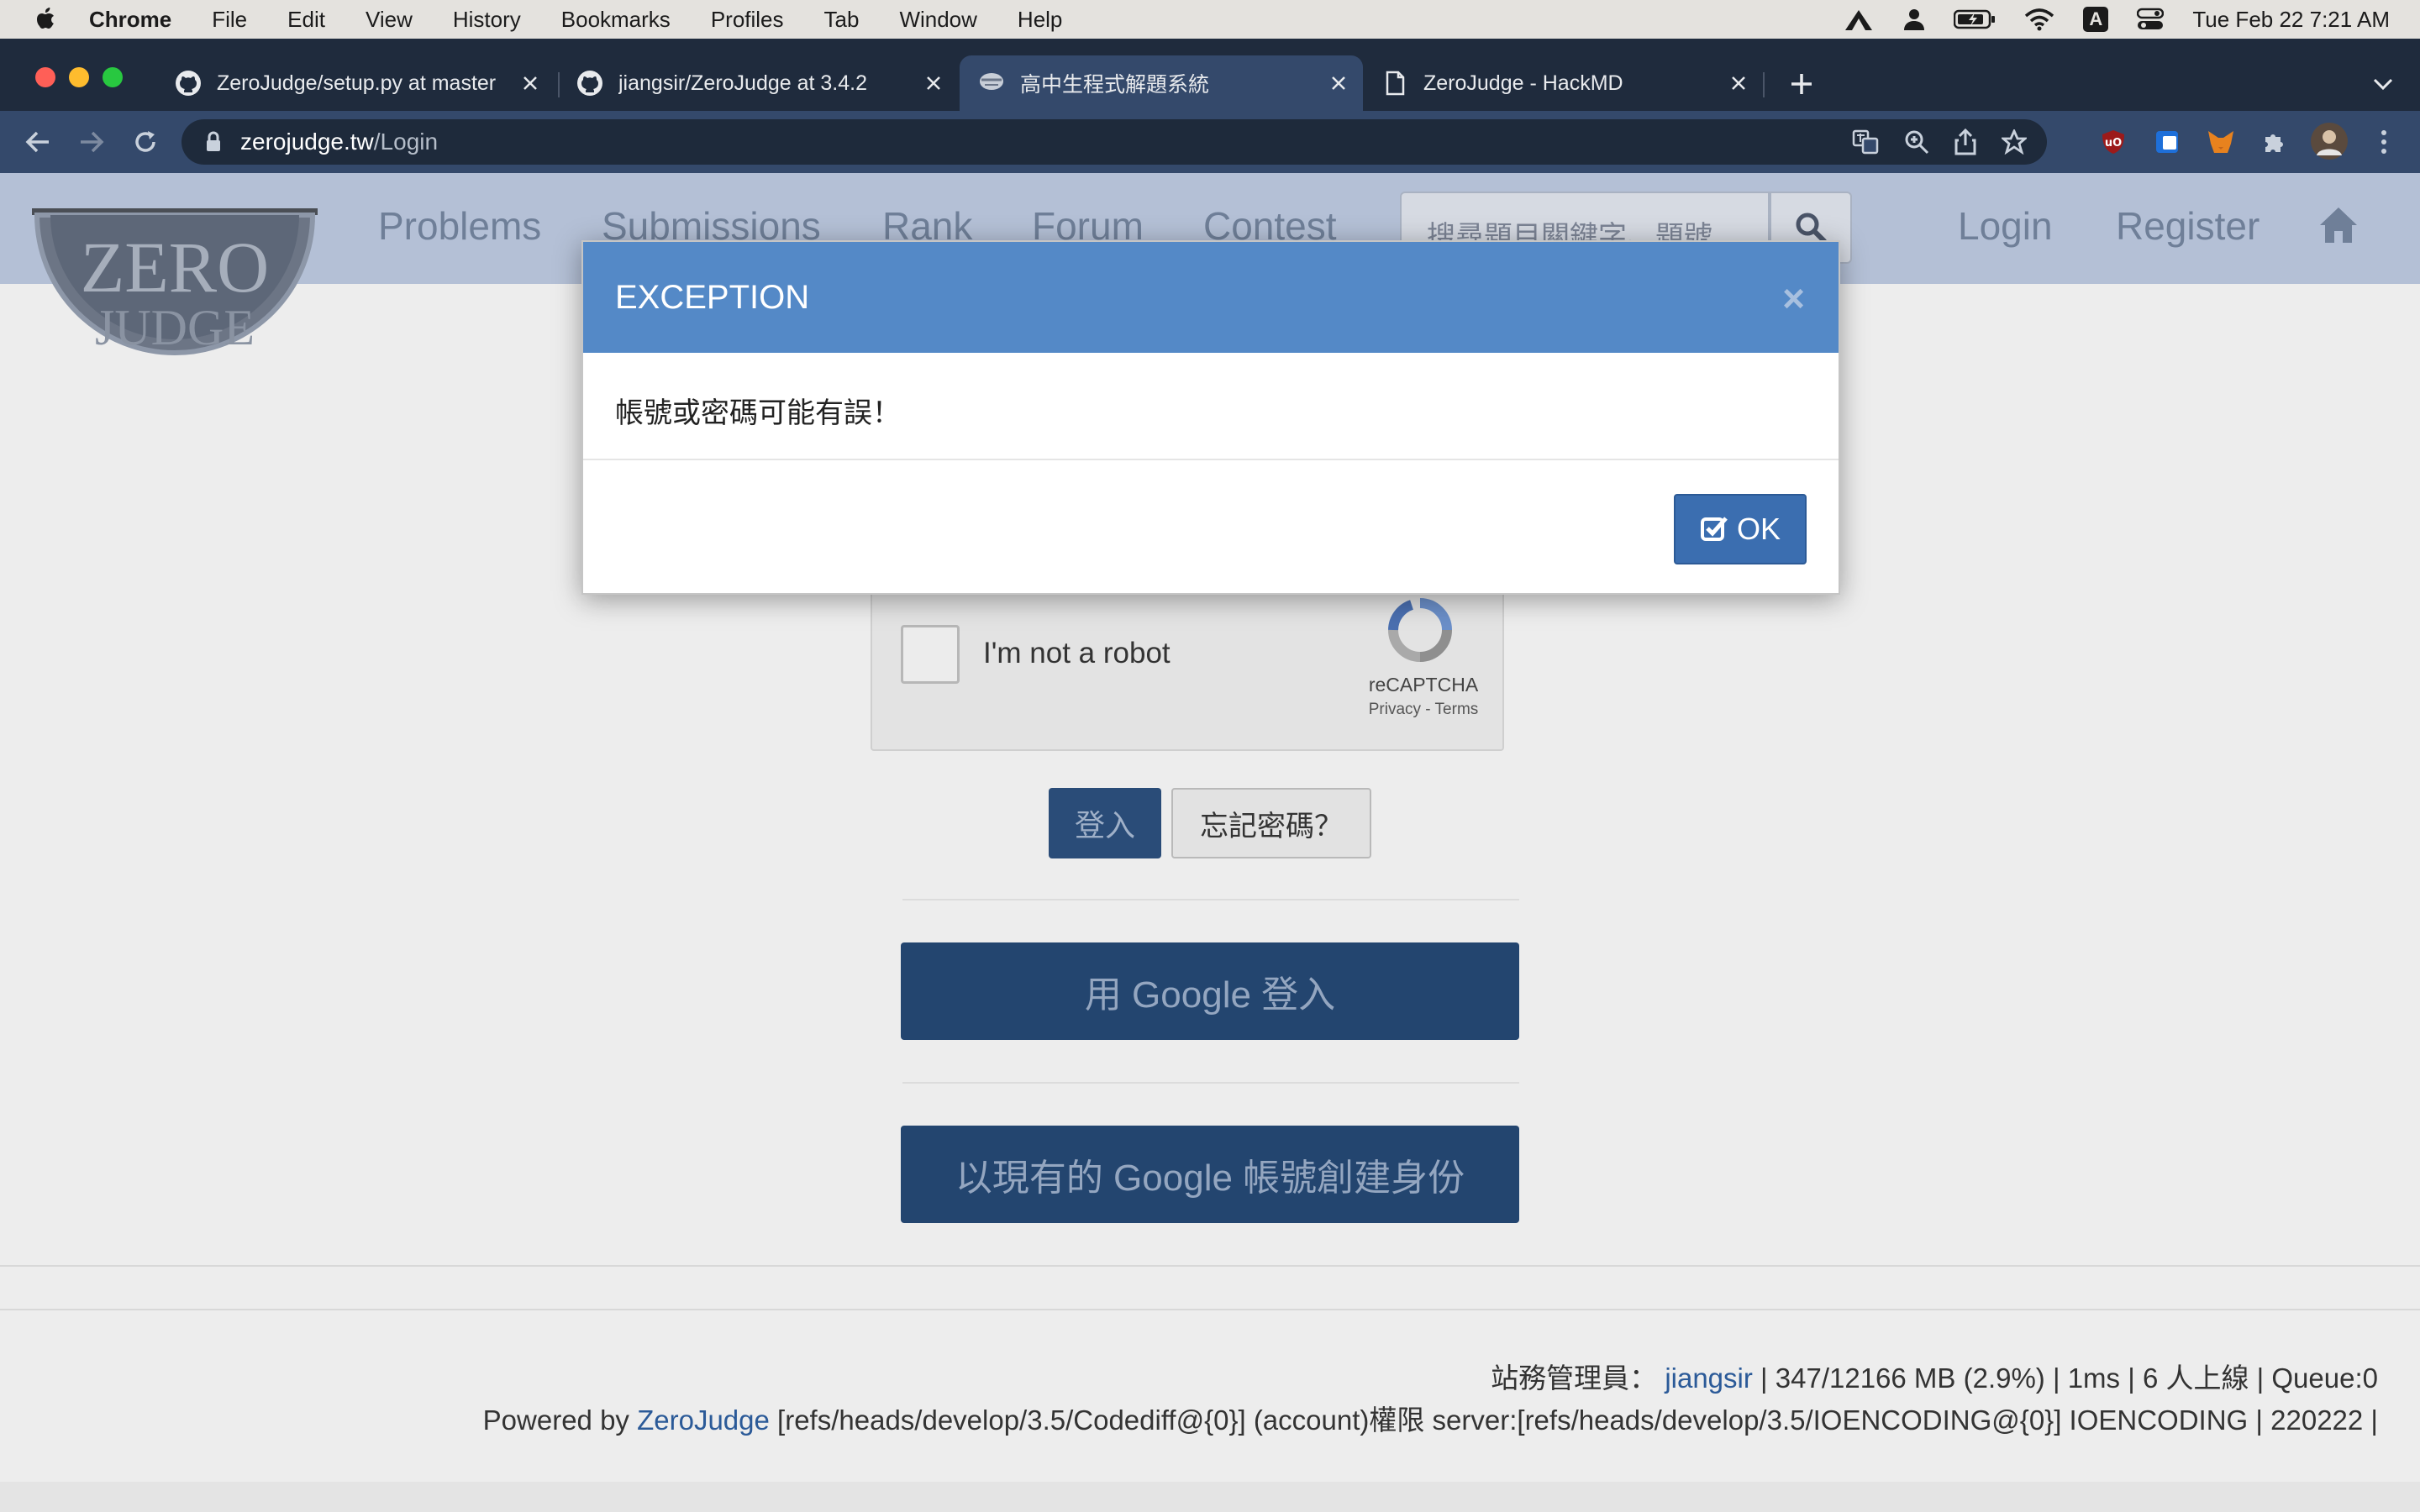  Describe the element at coordinates (1794, 298) in the screenshot. I see `dialog-close-button: ×` at that location.